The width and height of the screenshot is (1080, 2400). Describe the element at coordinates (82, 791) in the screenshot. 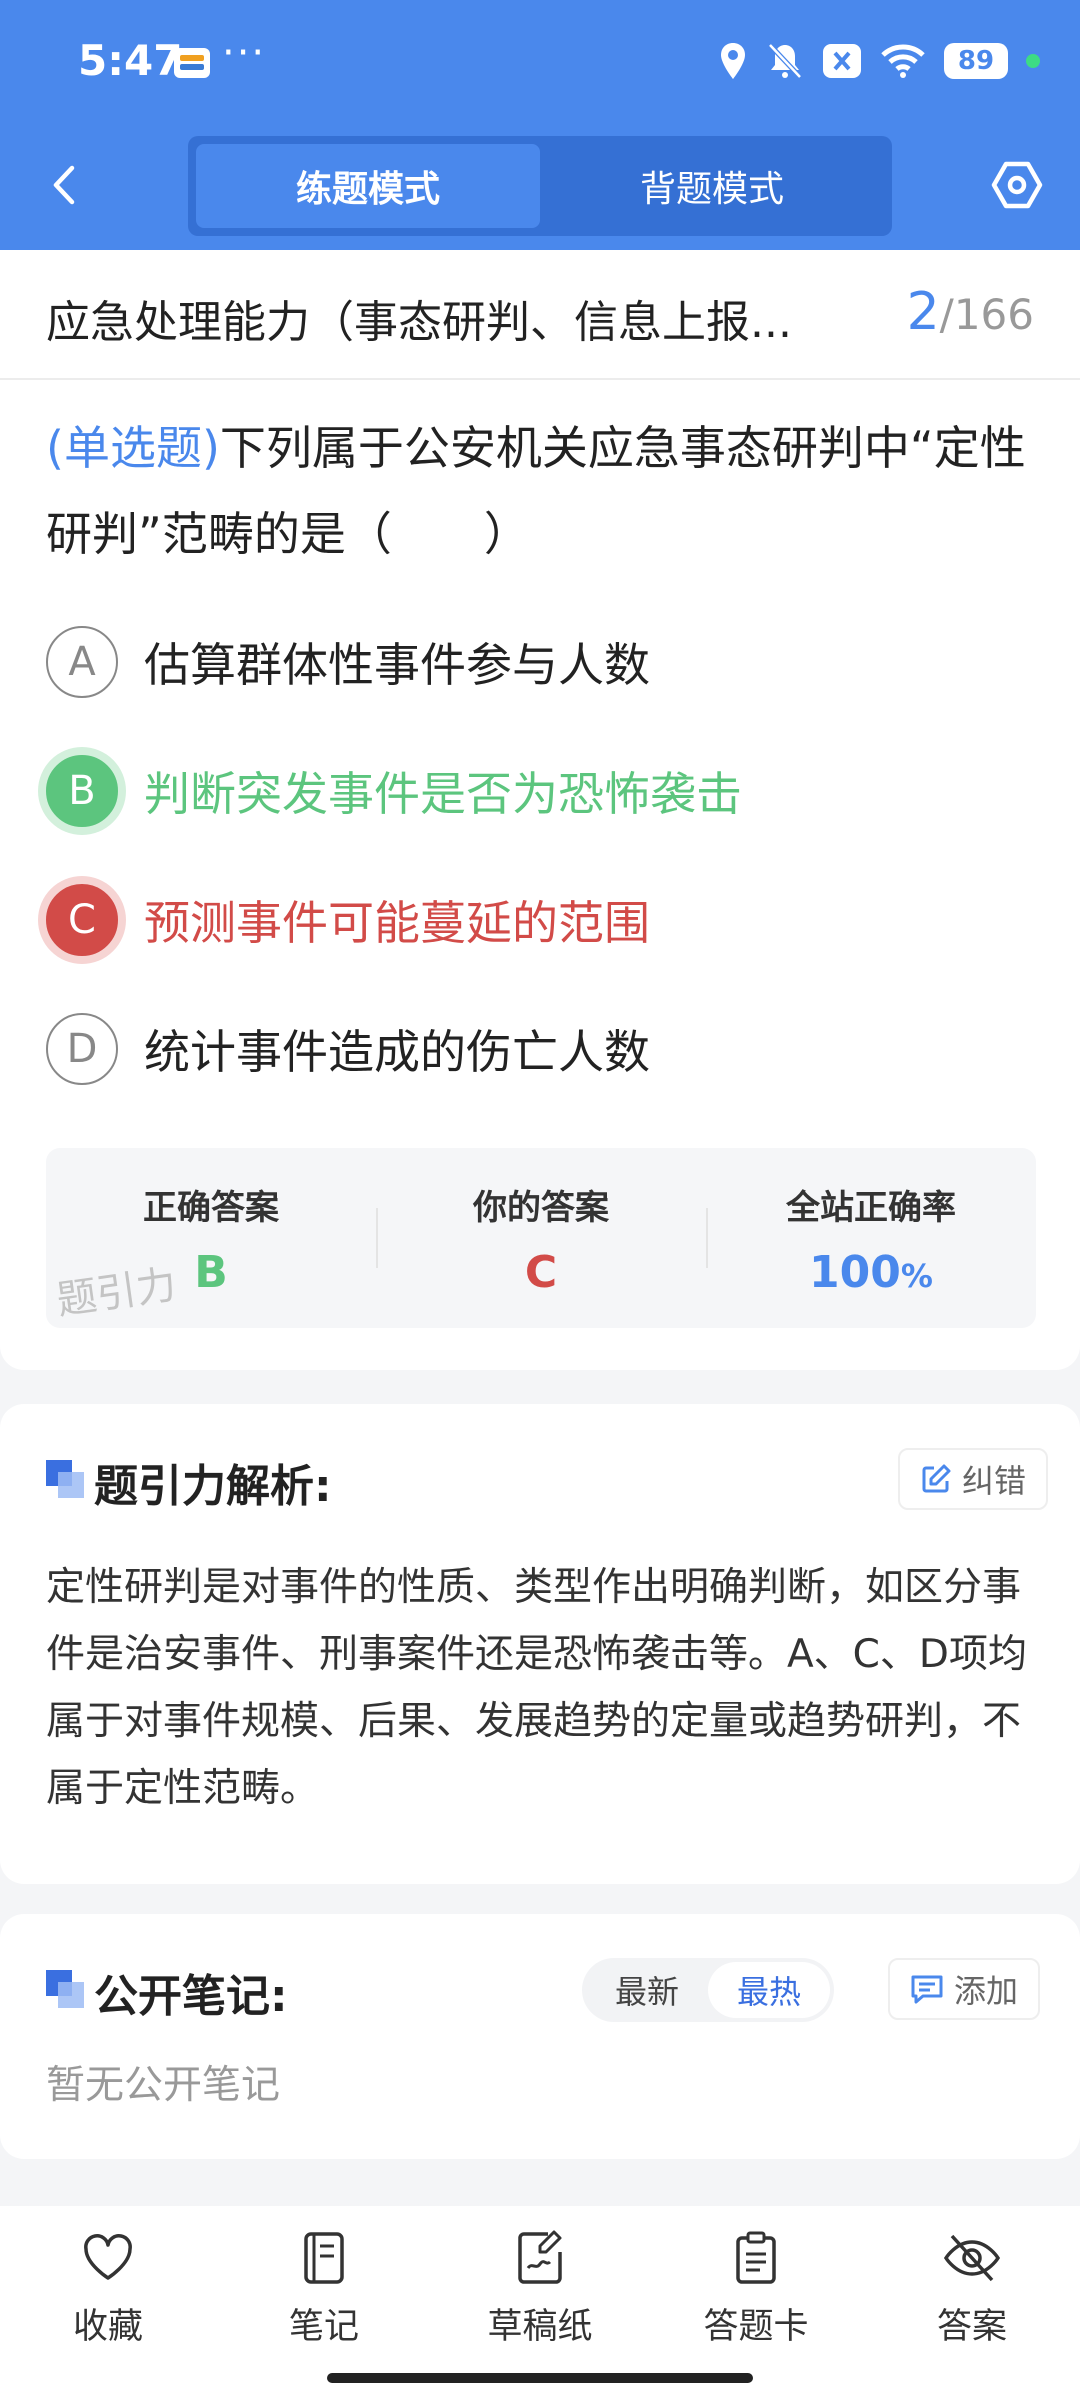

I see `option-b-letter: B` at that location.